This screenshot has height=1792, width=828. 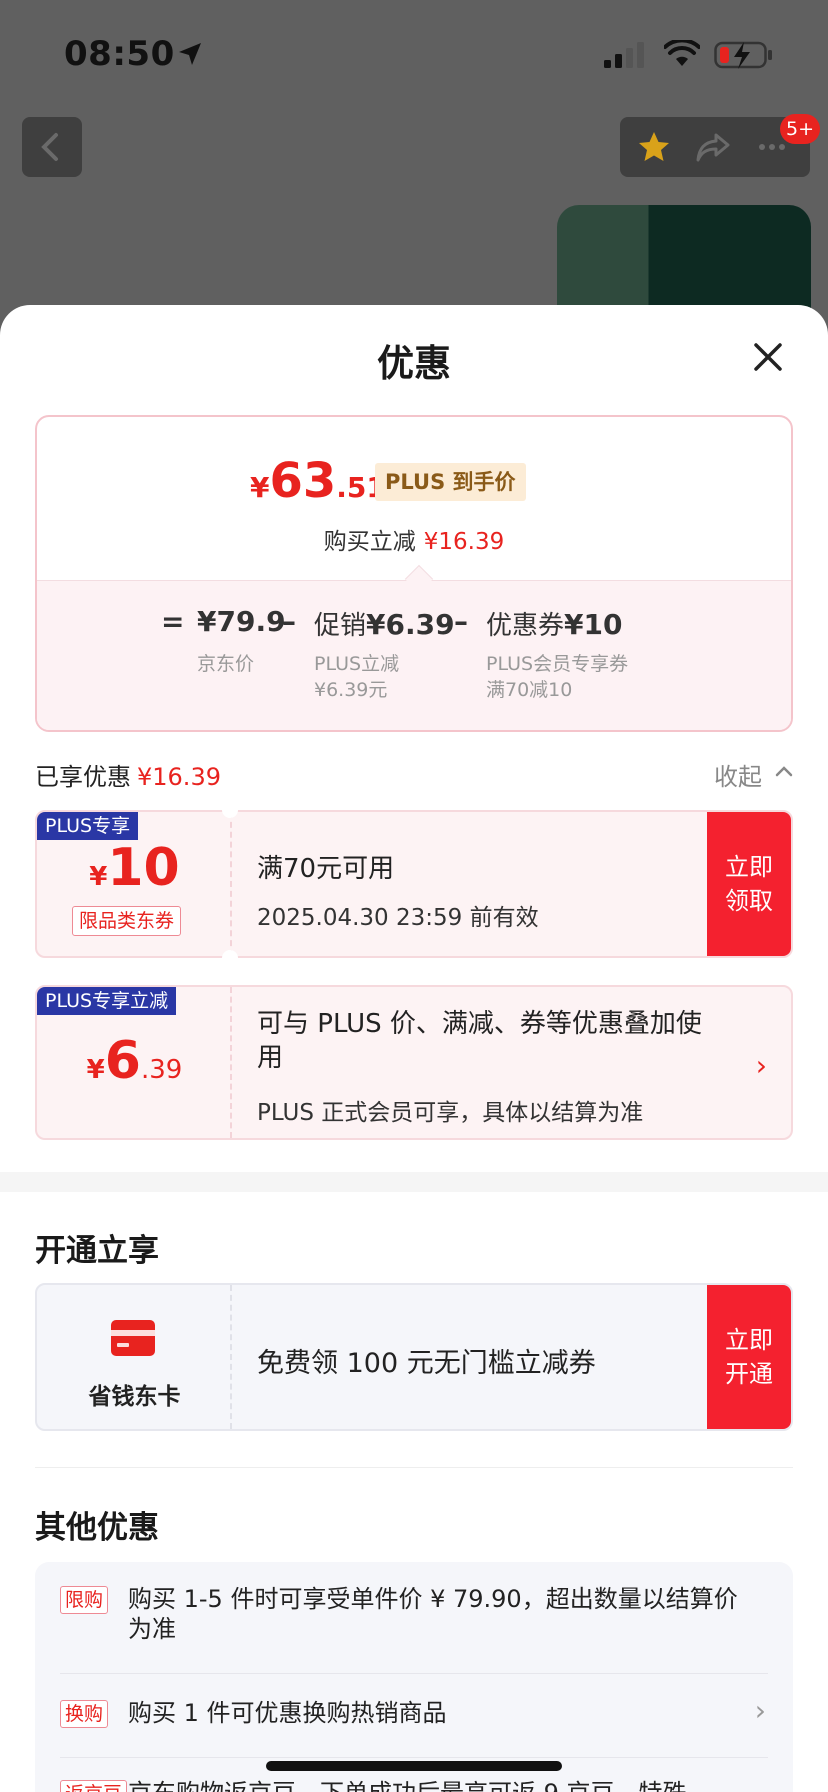 What do you see at coordinates (134, 1397) in the screenshot?
I see `savings-card-name: 省钱东卡` at bounding box center [134, 1397].